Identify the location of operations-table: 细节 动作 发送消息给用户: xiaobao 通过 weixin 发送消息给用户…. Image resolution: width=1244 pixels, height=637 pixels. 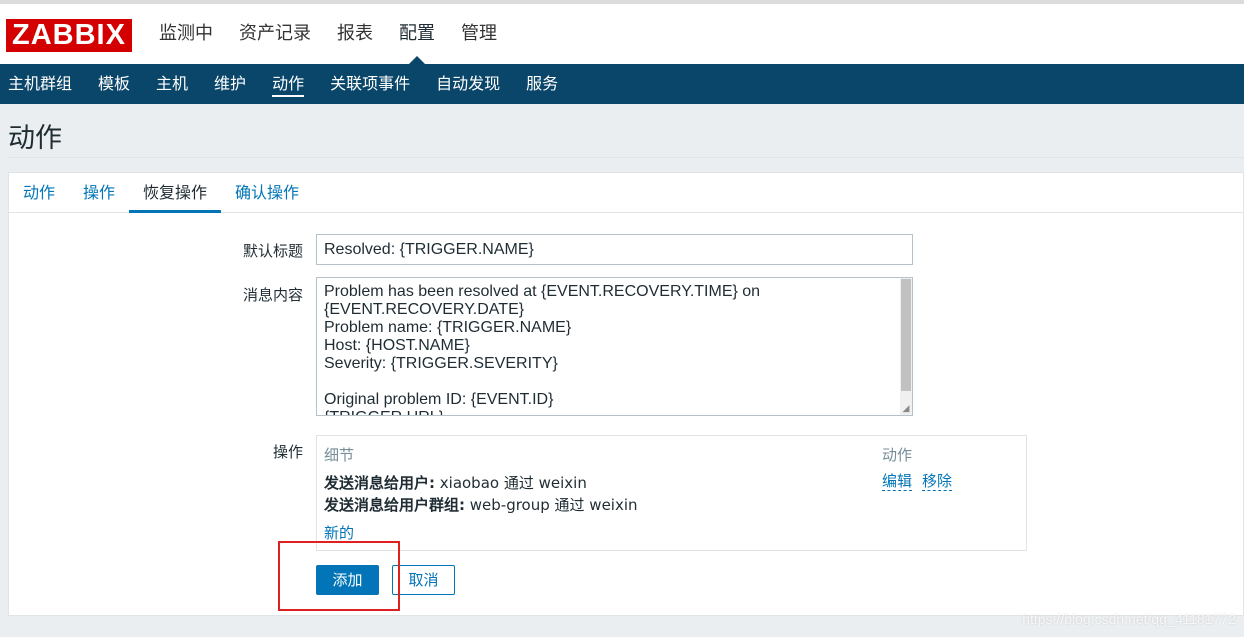
(671, 493).